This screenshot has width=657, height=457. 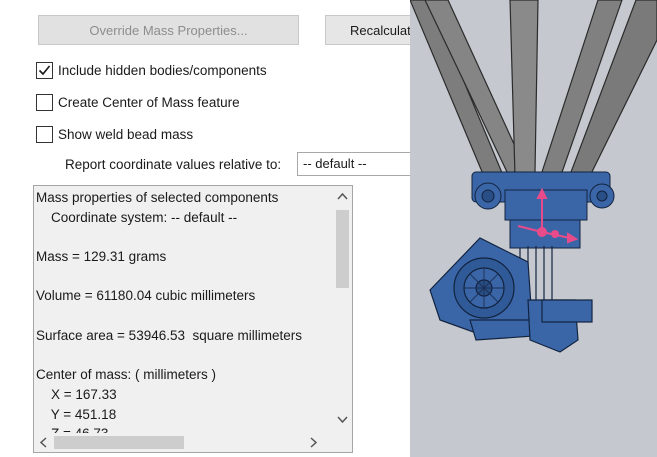 I want to click on checkmark-icon, so click(x=44, y=69).